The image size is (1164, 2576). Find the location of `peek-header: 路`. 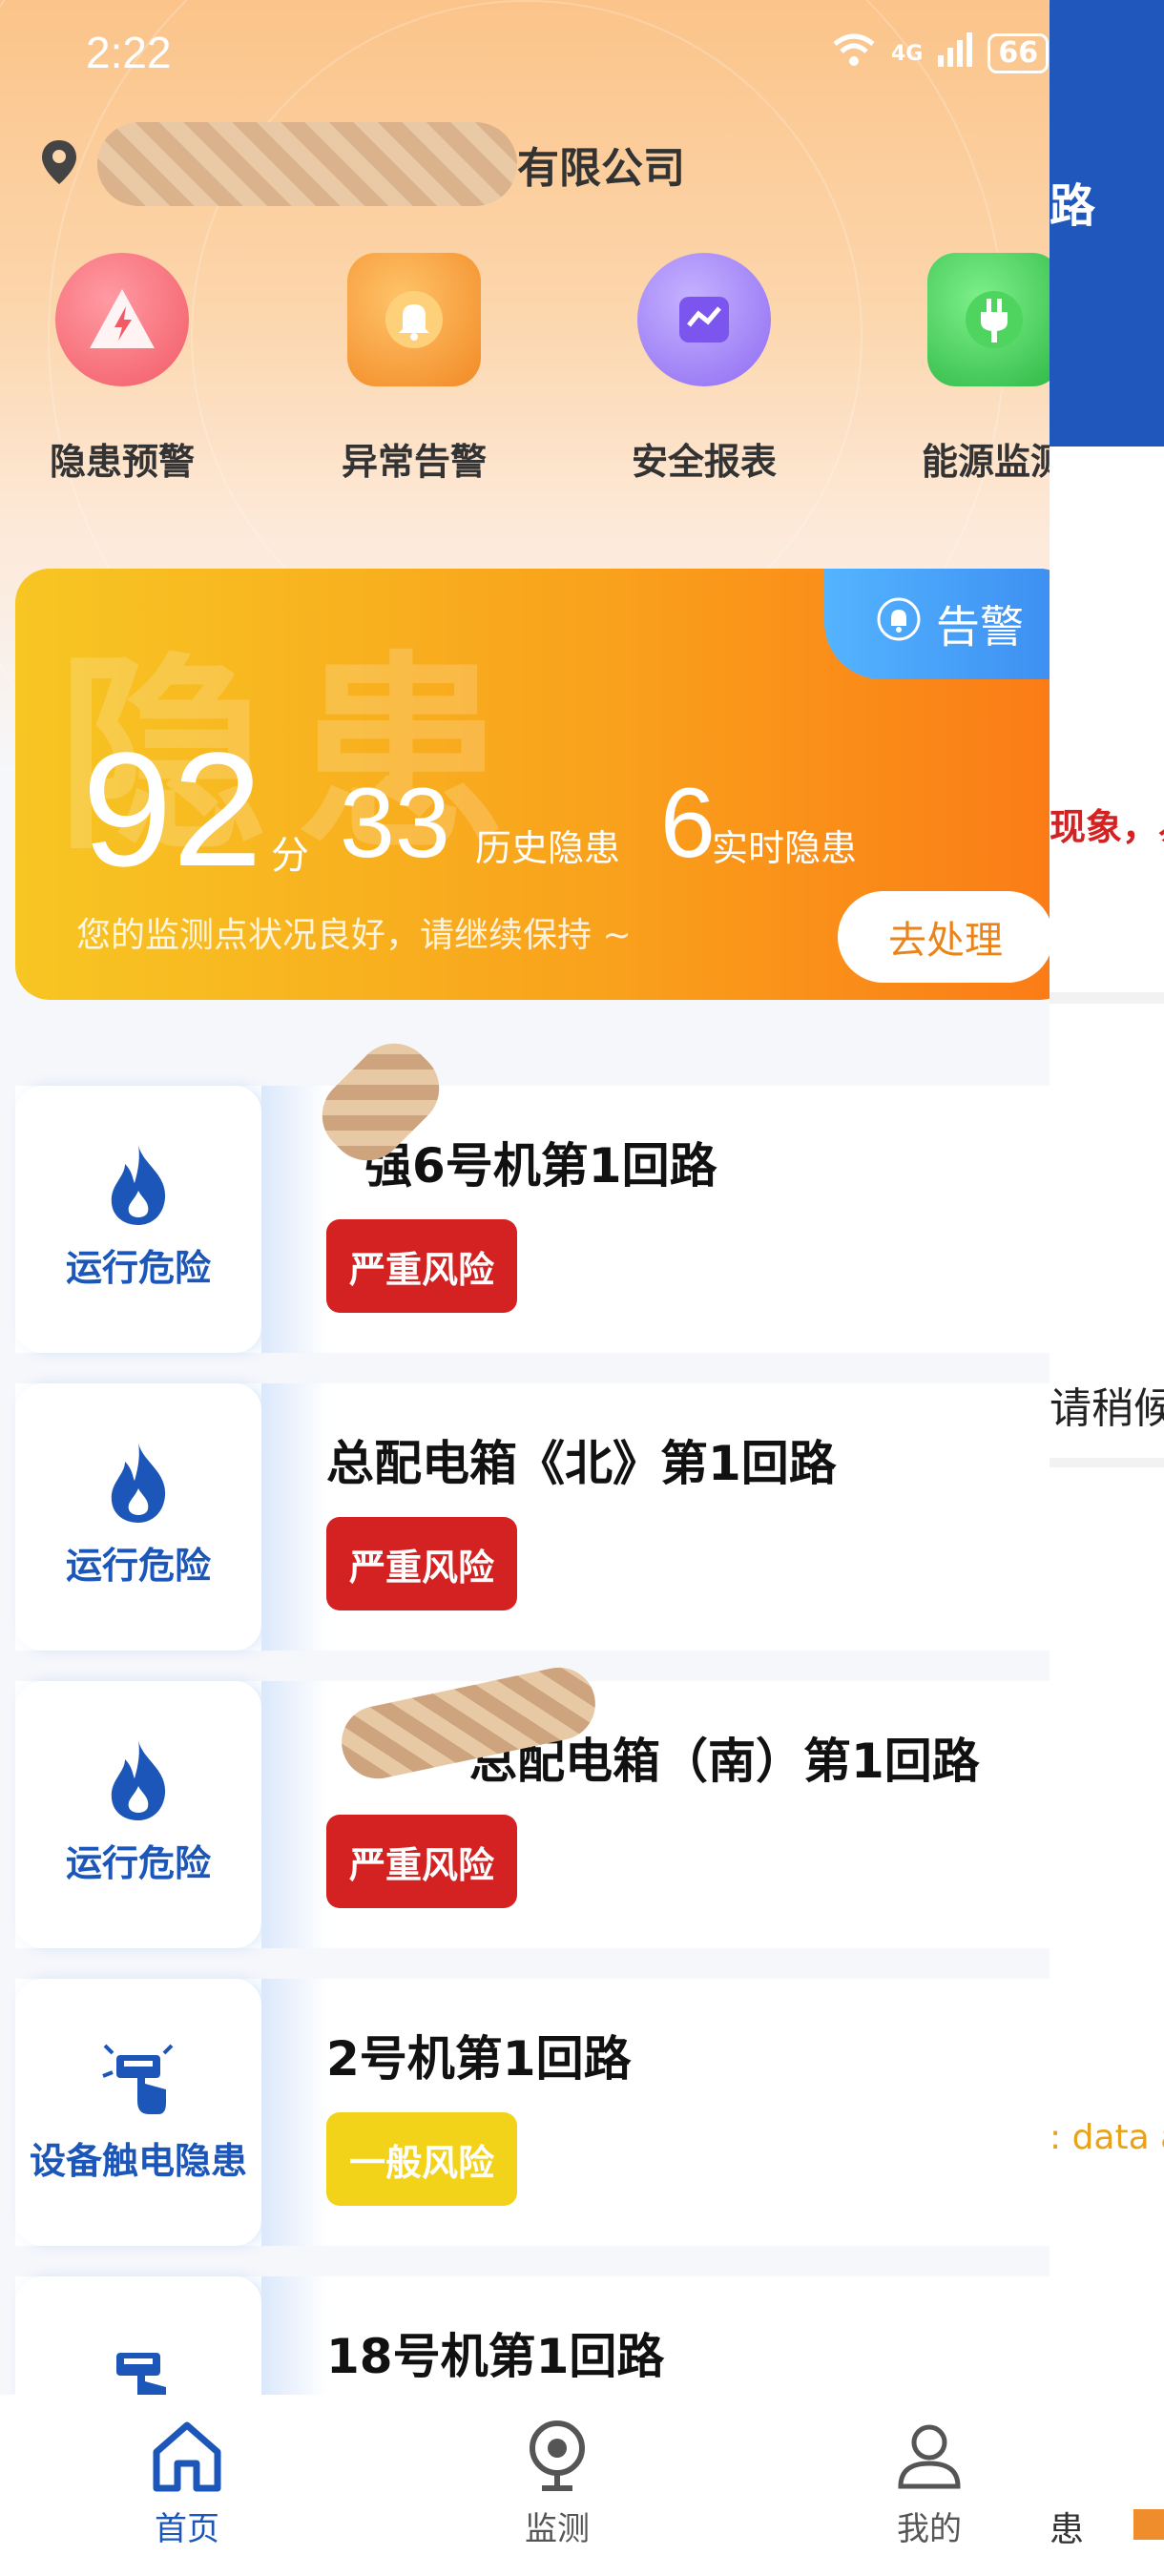

peek-header: 路 is located at coordinates (1107, 223).